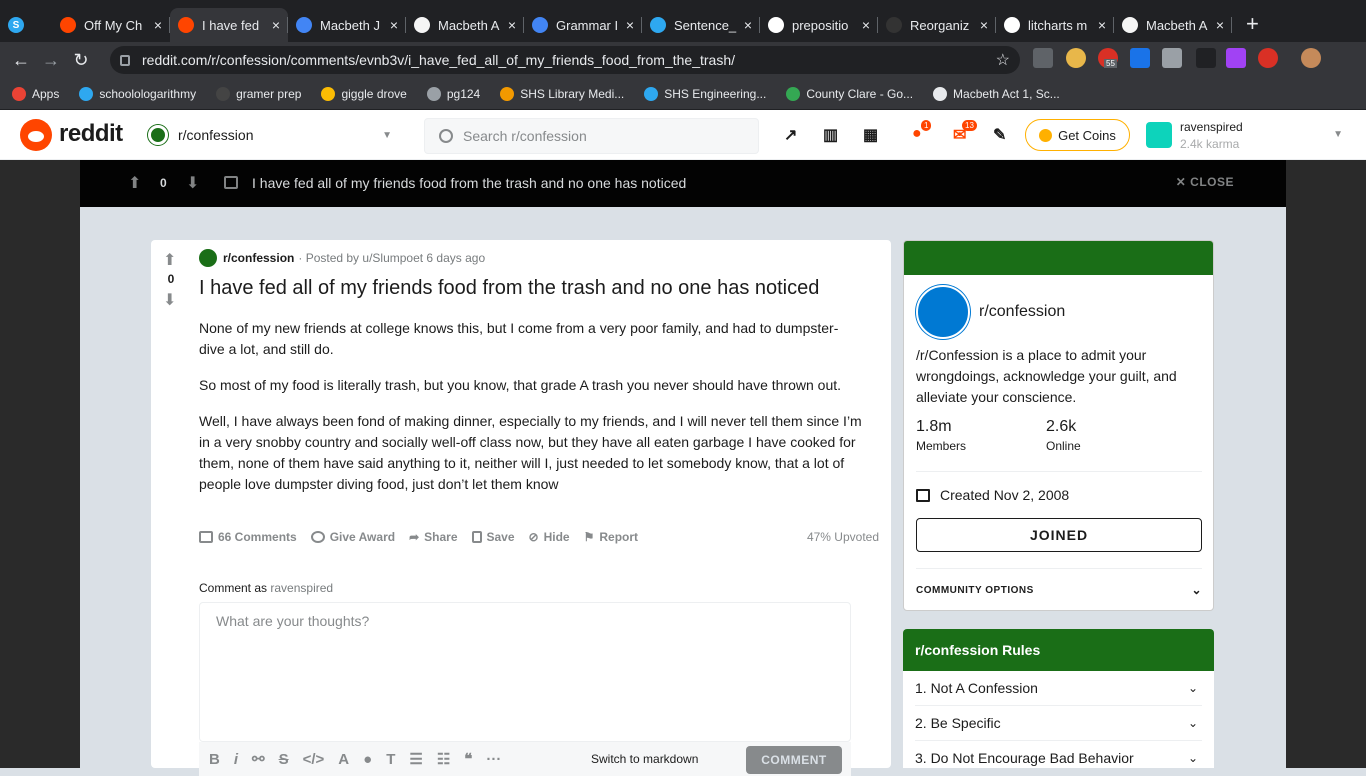 The height and width of the screenshot is (776, 1366). What do you see at coordinates (591, 136) in the screenshot?
I see `search-input: Search r/confession` at bounding box center [591, 136].